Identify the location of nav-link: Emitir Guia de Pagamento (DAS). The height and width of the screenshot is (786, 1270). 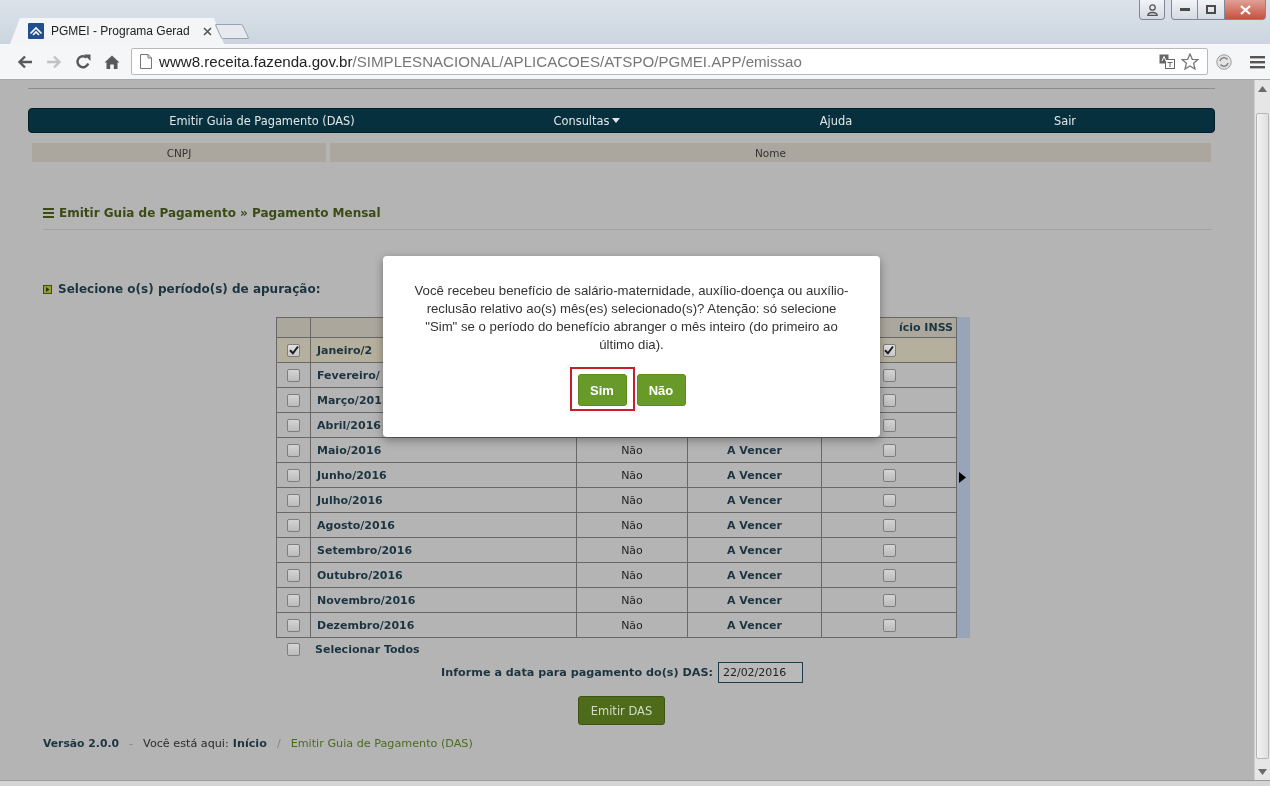
(262, 120).